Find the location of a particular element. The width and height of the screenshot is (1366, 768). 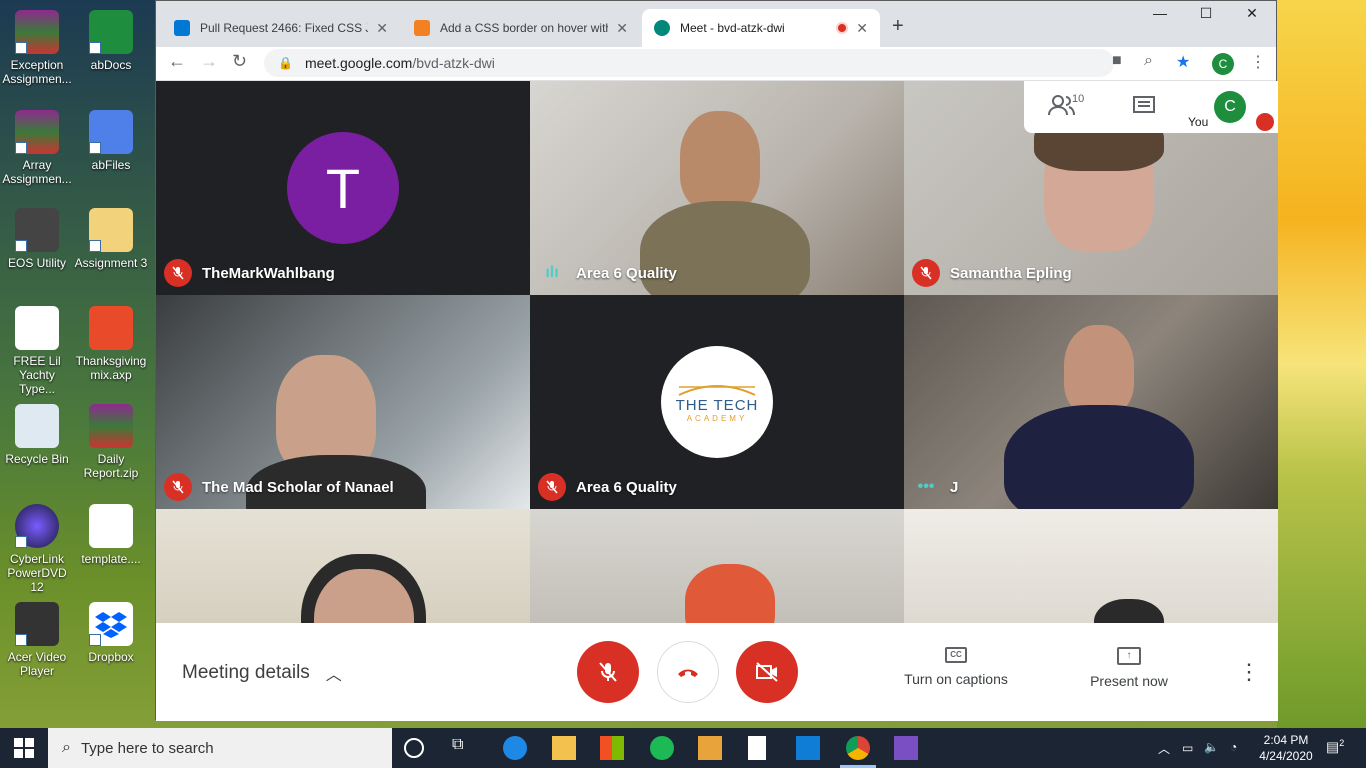

address-bar: 🔒 meet.google.com/bvd-atzk-dwi is located at coordinates (689, 63).